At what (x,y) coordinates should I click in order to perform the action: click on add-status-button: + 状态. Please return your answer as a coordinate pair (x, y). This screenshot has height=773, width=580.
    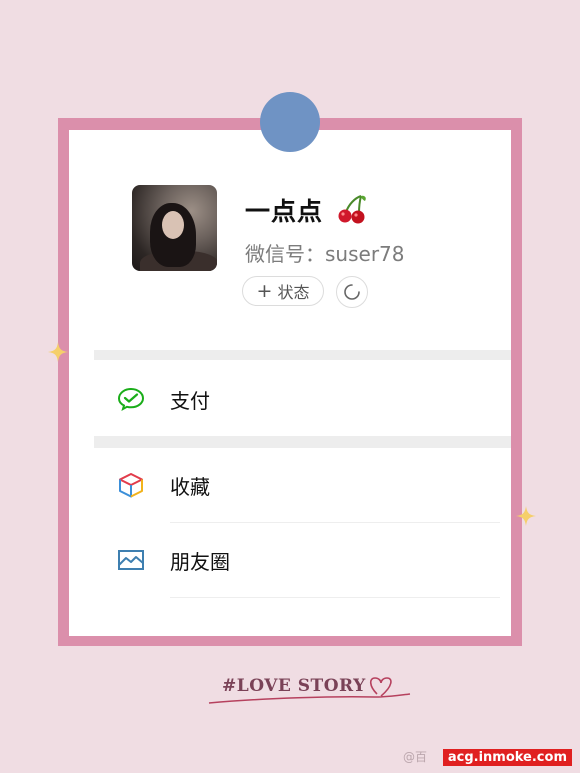
    Looking at the image, I should click on (283, 291).